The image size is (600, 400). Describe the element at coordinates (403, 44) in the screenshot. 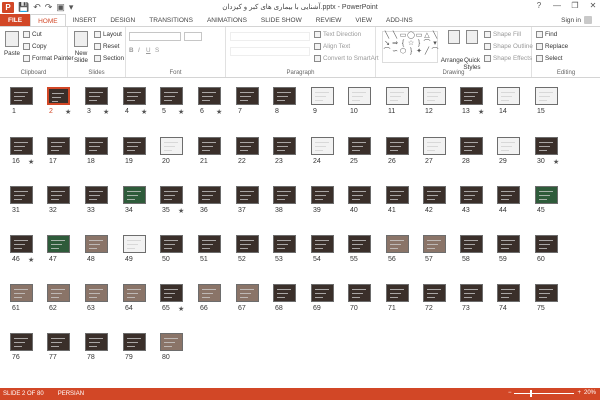

I see `curly-brace-shape-icon: {` at that location.